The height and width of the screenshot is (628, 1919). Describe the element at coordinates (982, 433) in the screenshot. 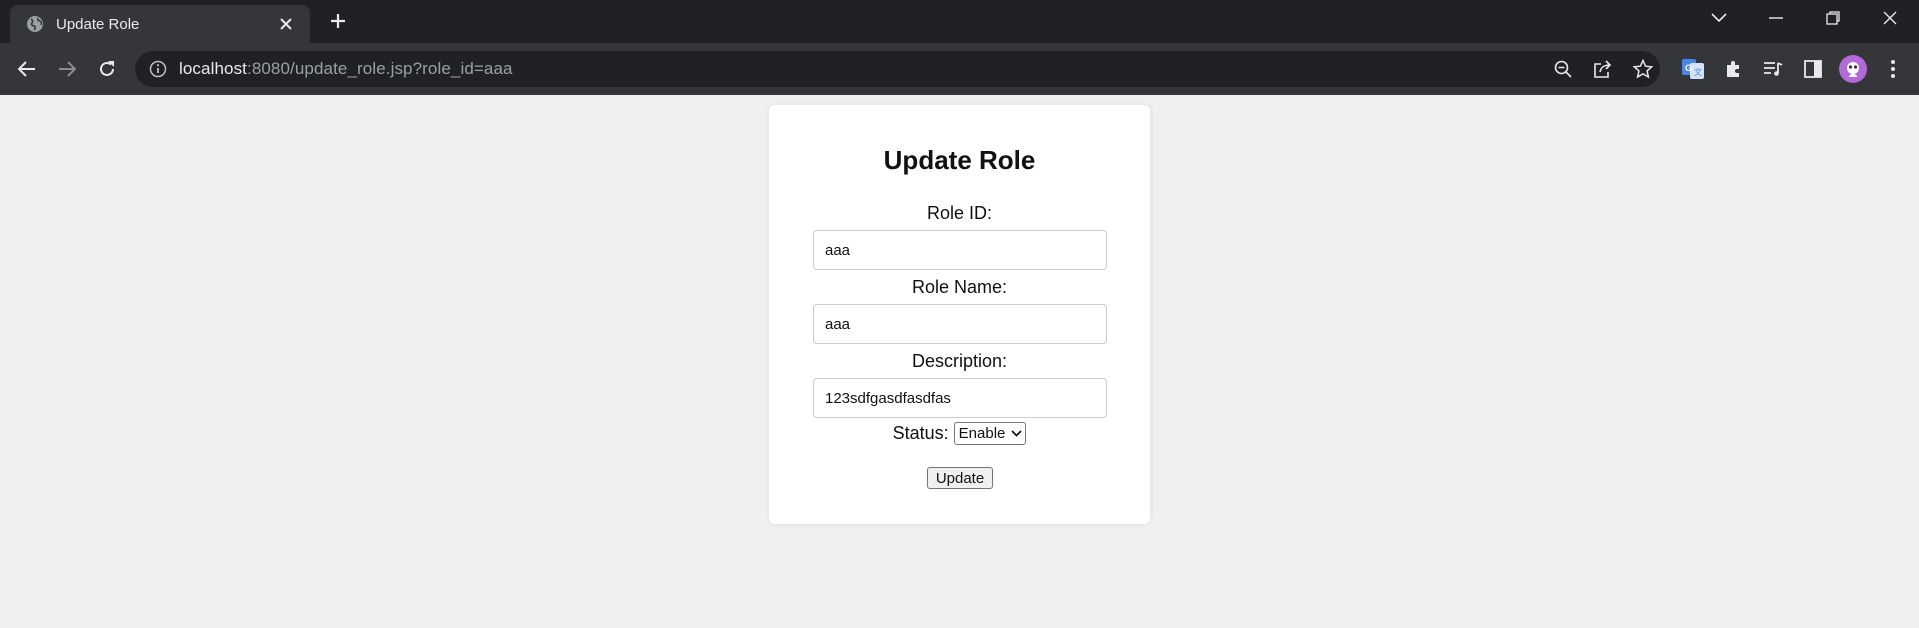

I see `status-selected-value: Enable` at that location.